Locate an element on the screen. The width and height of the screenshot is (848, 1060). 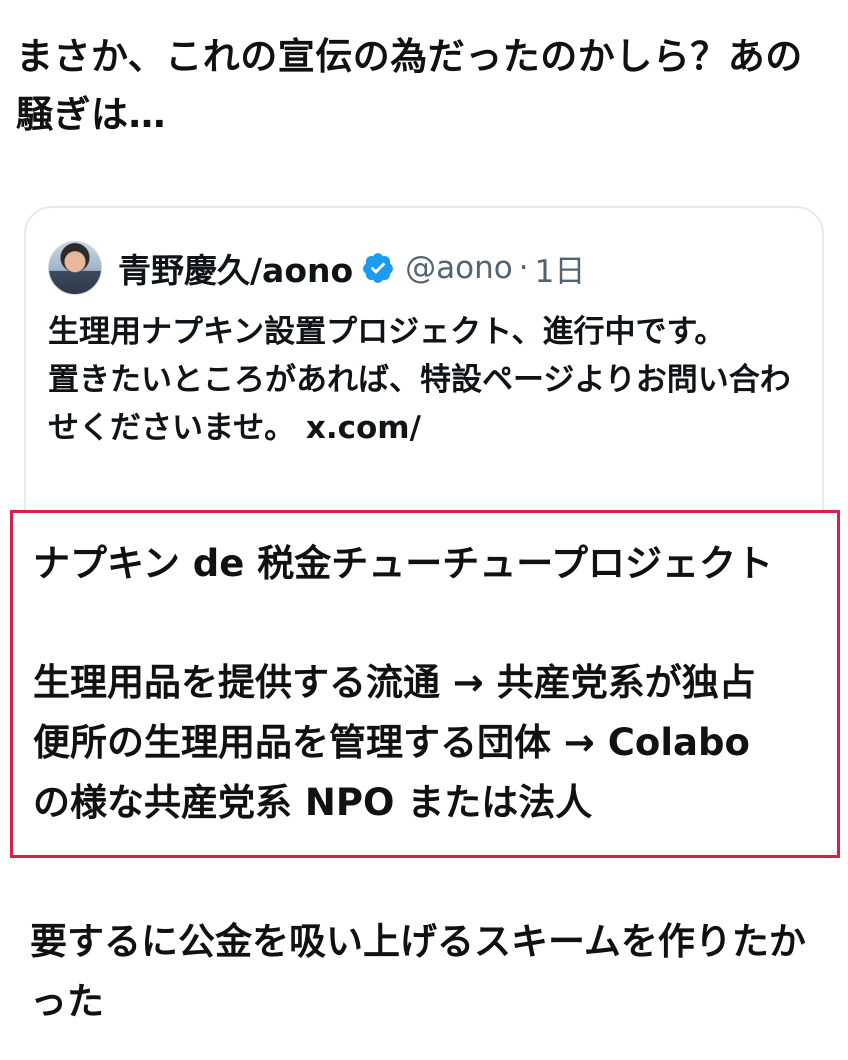
quoted-post-header: 青野慶久/aono @aono · 1日 is located at coordinates (316, 268).